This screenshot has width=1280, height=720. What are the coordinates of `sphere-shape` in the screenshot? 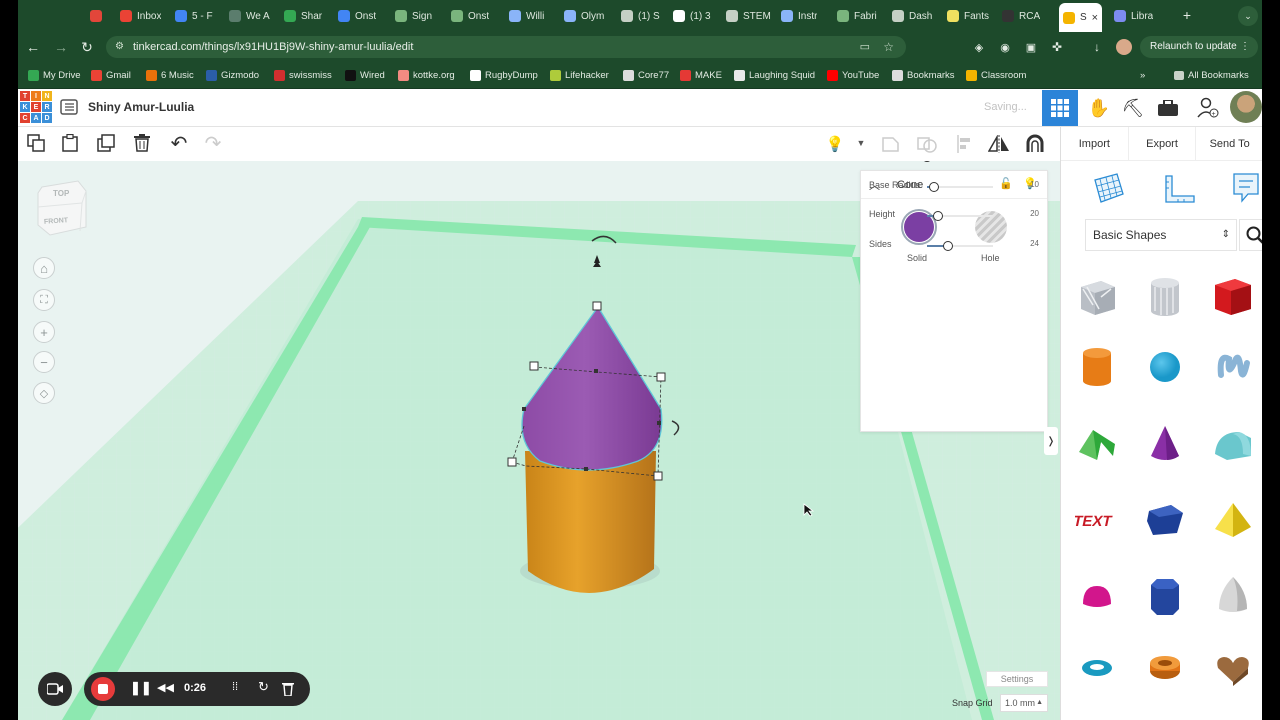 It's located at (1165, 367).